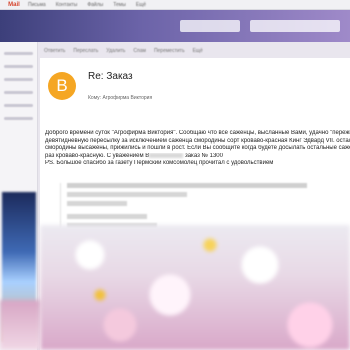  I want to click on body-line: раз кроваво-красную. С уважением В, so click(97, 155).